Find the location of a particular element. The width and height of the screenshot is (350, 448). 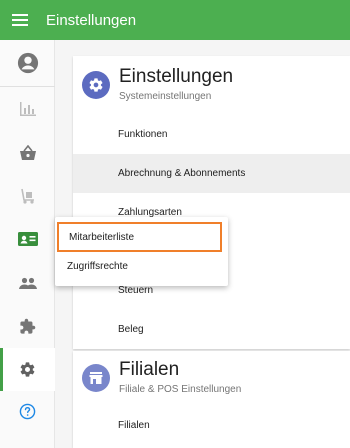

hand-truck-icon is located at coordinates (27, 196).